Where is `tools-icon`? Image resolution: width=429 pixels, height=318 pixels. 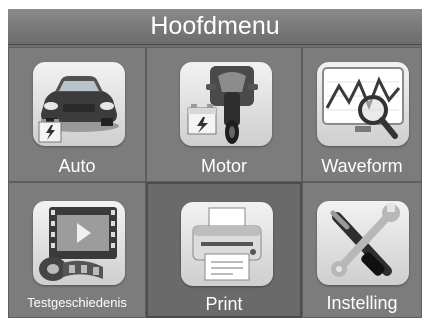 tools-icon is located at coordinates (363, 243).